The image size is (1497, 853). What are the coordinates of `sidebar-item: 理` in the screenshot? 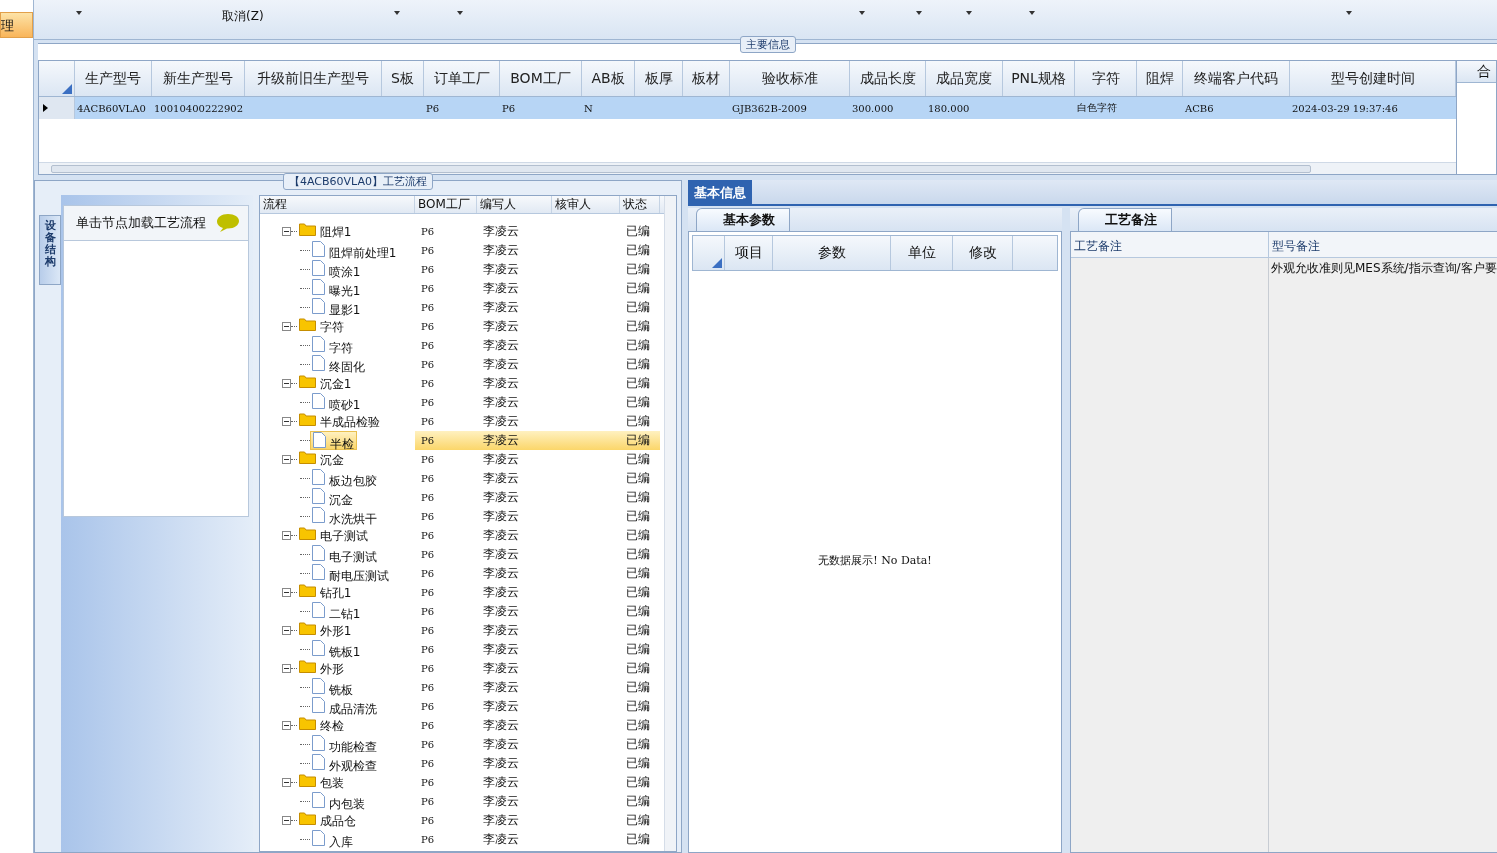 It's located at (16, 25).